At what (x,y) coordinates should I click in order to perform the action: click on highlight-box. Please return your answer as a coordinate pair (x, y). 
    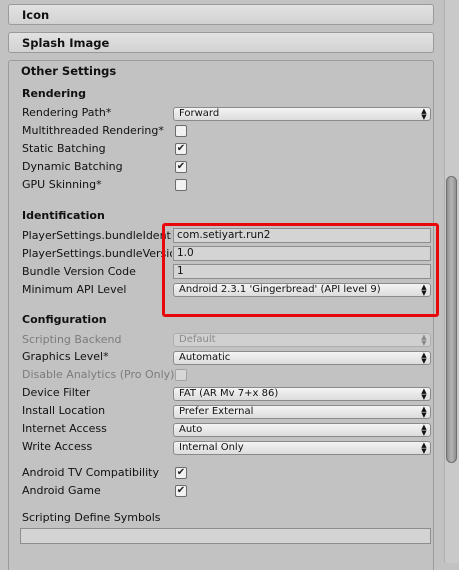
    Looking at the image, I should click on (300, 270).